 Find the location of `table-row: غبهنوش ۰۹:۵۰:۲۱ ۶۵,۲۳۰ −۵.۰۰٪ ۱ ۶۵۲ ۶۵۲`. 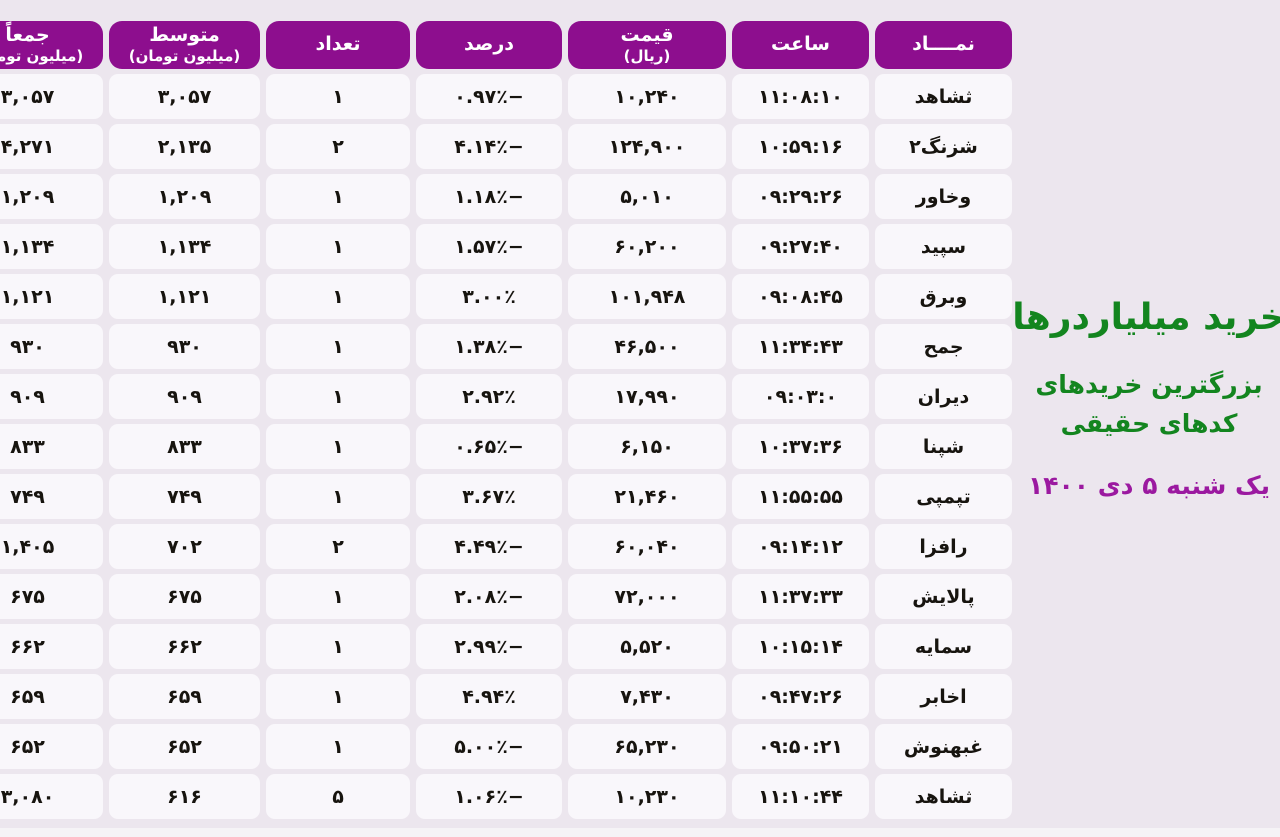

table-row: غبهنوش ۰۹:۵۰:۲۱ ۶۵,۲۳۰ −۵.۰۰٪ ۱ ۶۵۲ ۶۵۲ is located at coordinates (506, 746).